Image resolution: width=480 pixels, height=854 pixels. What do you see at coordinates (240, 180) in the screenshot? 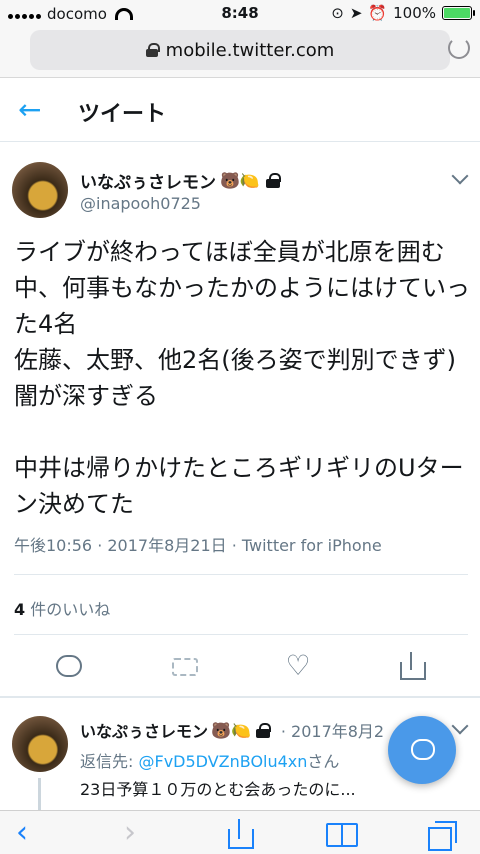
I see `name-emojis: 🐻🍋` at bounding box center [240, 180].